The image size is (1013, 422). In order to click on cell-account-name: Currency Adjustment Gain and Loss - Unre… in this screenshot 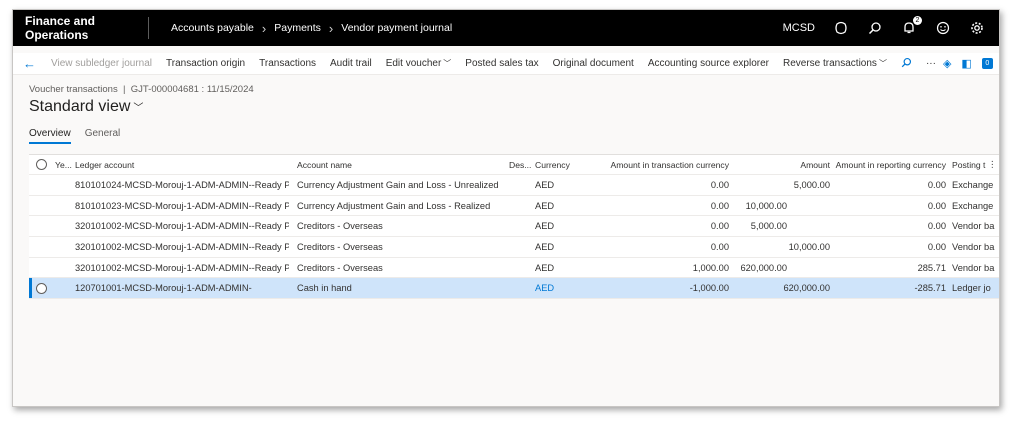, I will do `click(402, 185)`.